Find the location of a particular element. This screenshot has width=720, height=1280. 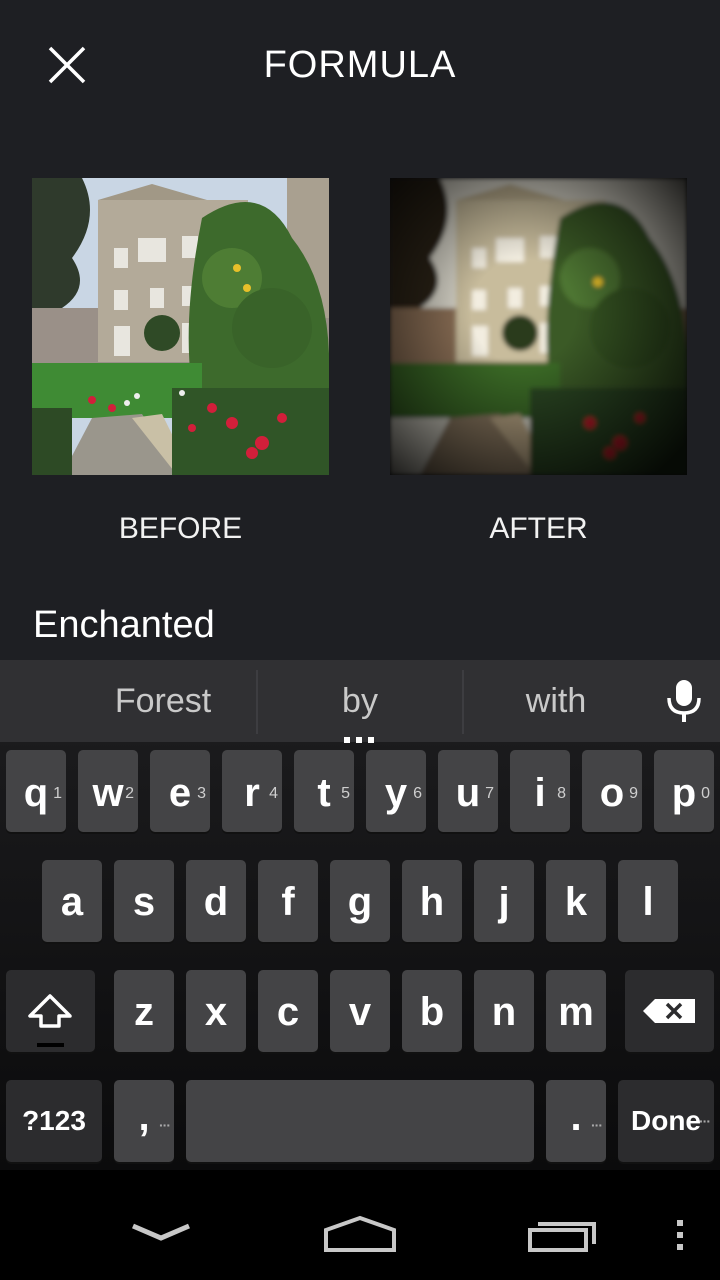

key-hint: 6 is located at coordinates (417, 793).